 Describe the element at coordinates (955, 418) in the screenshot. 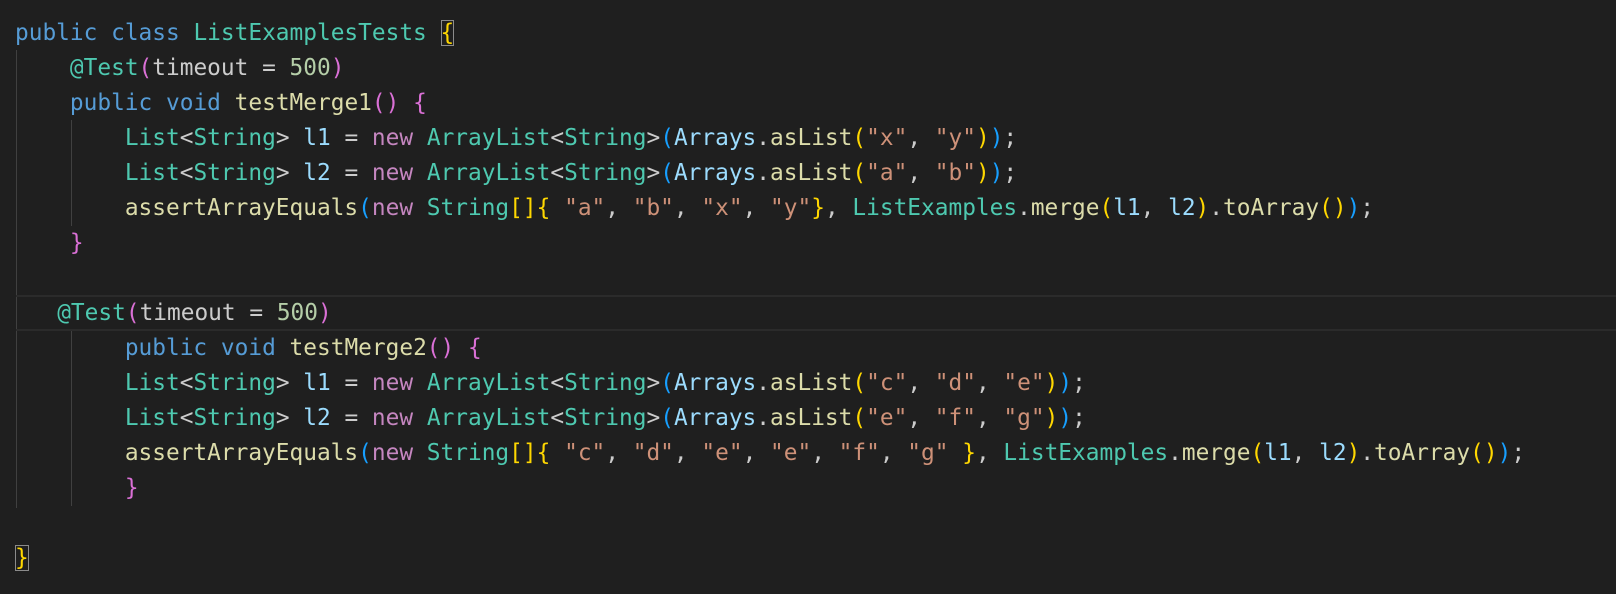

I see `string-token: "f"` at that location.